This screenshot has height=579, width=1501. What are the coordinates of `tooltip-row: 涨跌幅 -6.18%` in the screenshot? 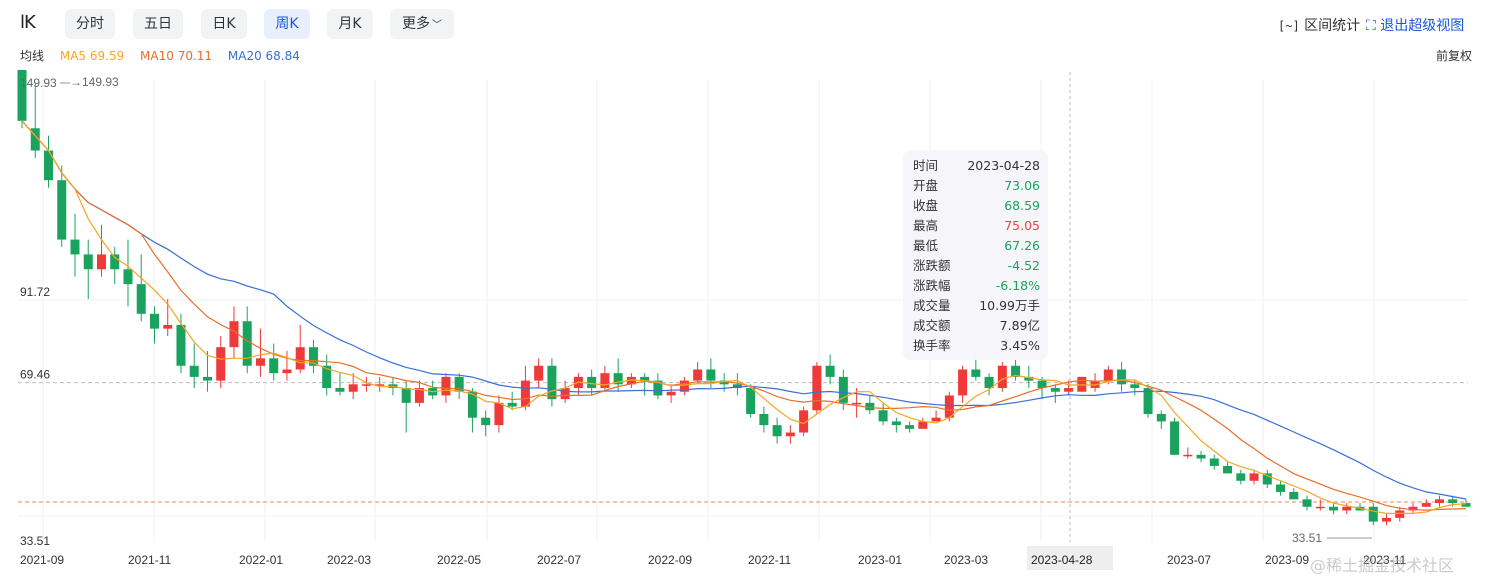 It's located at (976, 286).